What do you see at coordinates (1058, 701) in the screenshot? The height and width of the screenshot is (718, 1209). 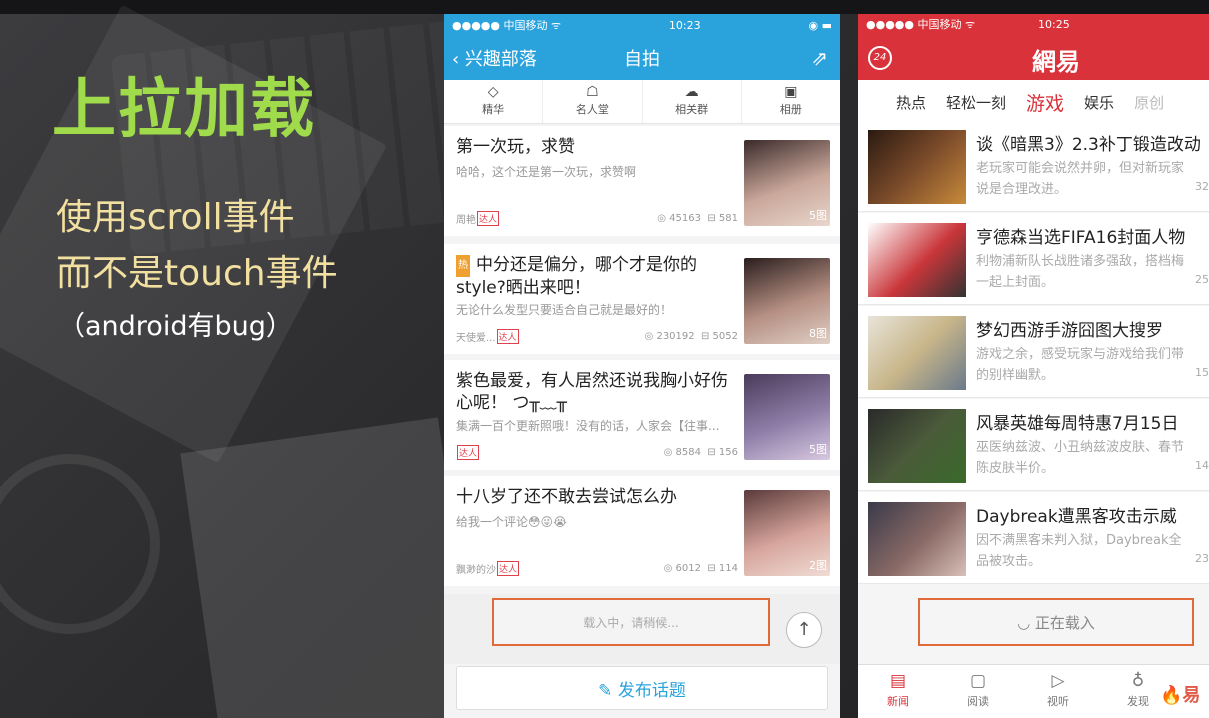 I see `tab-label: 视听` at bounding box center [1058, 701].